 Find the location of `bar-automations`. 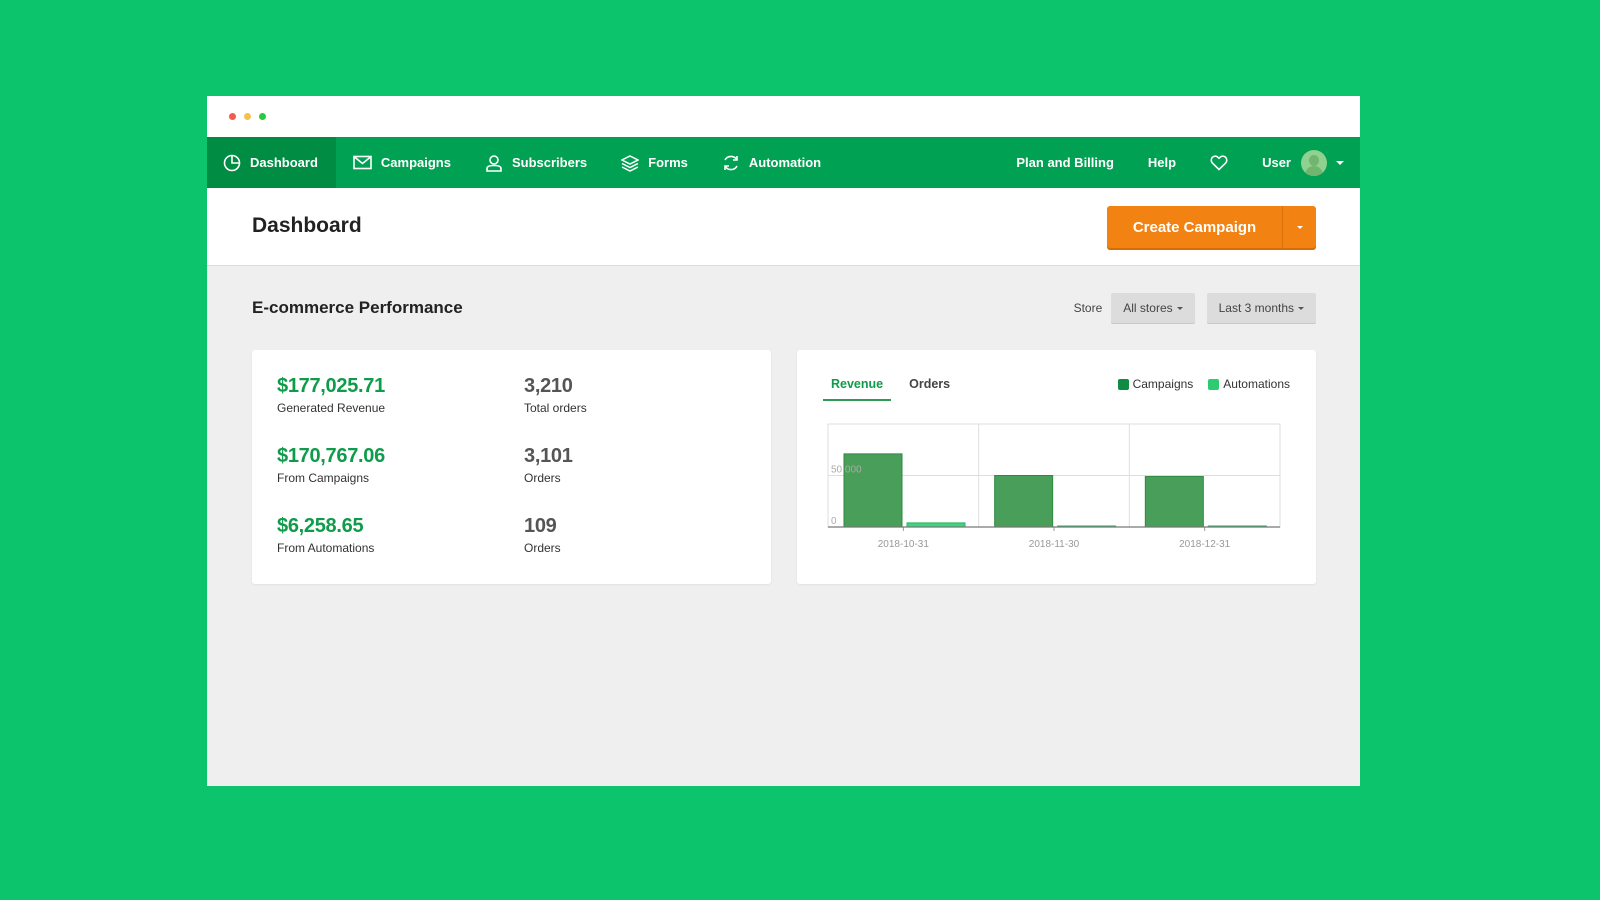

bar-automations is located at coordinates (936, 525).